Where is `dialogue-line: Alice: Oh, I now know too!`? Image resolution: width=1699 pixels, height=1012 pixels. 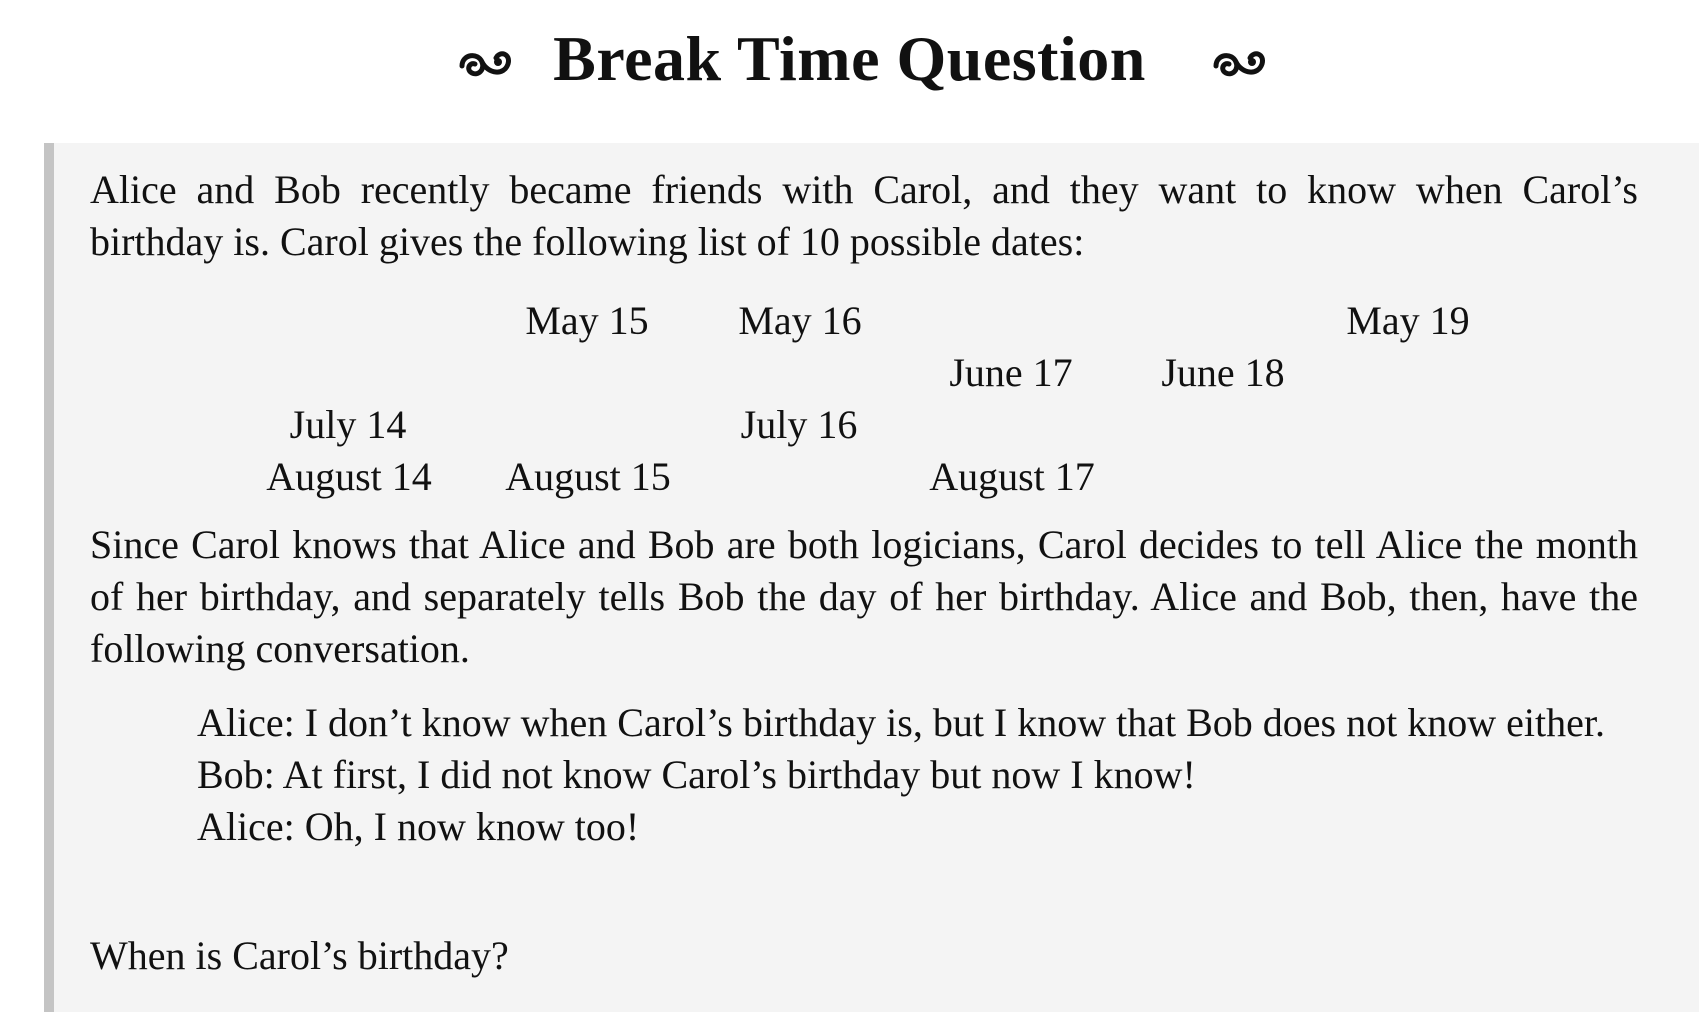 dialogue-line: Alice: Oh, I now know too! is located at coordinates (418, 826).